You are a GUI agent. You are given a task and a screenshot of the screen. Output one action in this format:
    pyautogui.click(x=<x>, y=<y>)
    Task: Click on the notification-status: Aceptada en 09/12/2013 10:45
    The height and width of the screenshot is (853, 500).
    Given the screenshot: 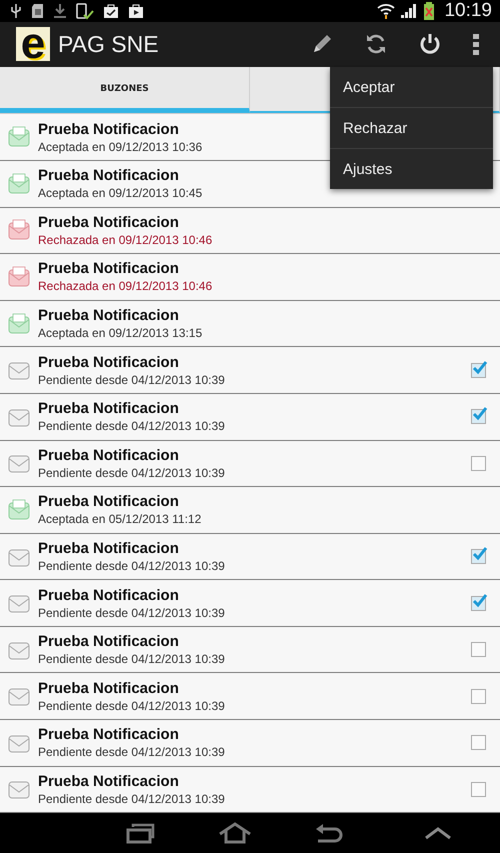 What is the action you would take?
    pyautogui.click(x=120, y=193)
    